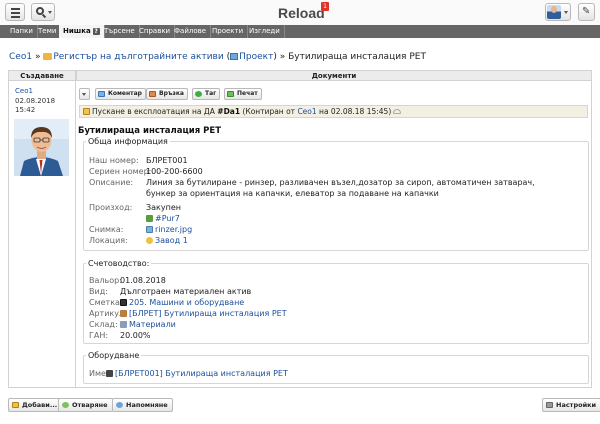 The image size is (600, 424). I want to click on avatar-illustration, so click(41, 147).